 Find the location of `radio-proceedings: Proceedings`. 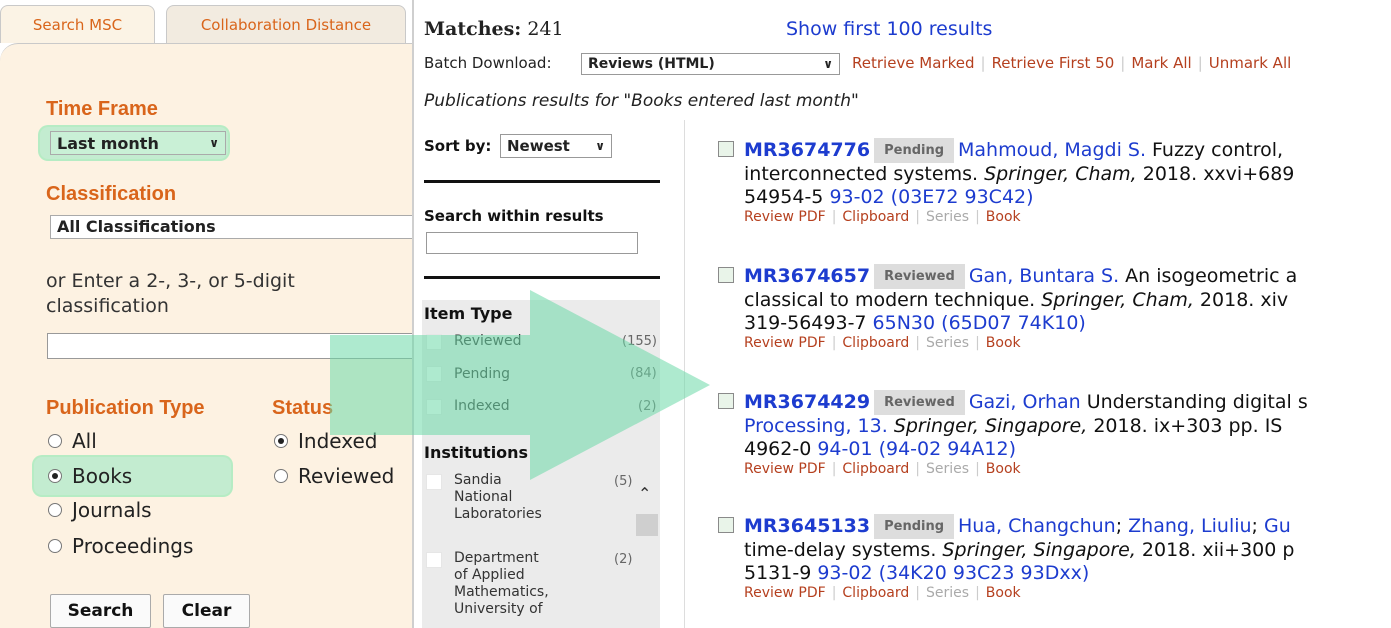

radio-proceedings: Proceedings is located at coordinates (120, 546).